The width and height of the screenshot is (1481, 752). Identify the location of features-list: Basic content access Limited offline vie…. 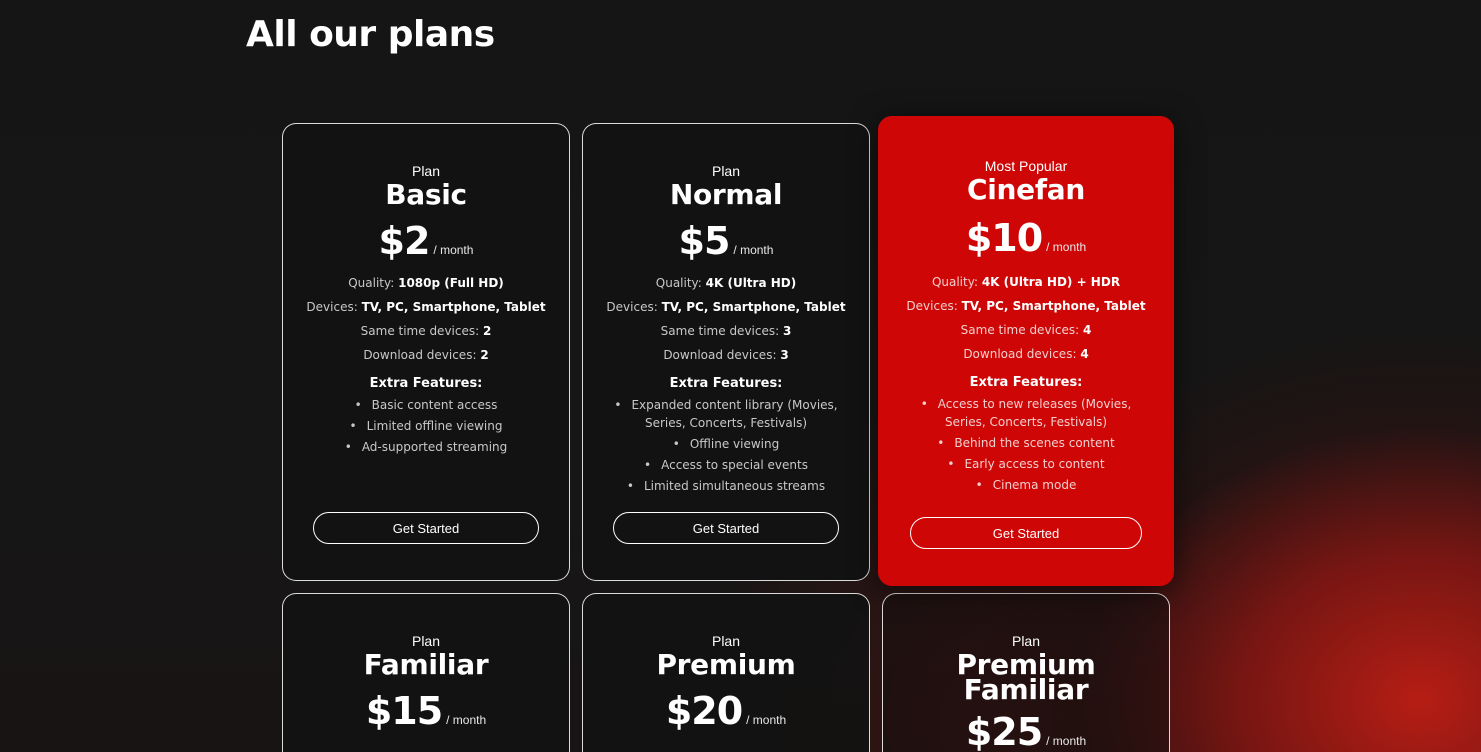
(426, 426).